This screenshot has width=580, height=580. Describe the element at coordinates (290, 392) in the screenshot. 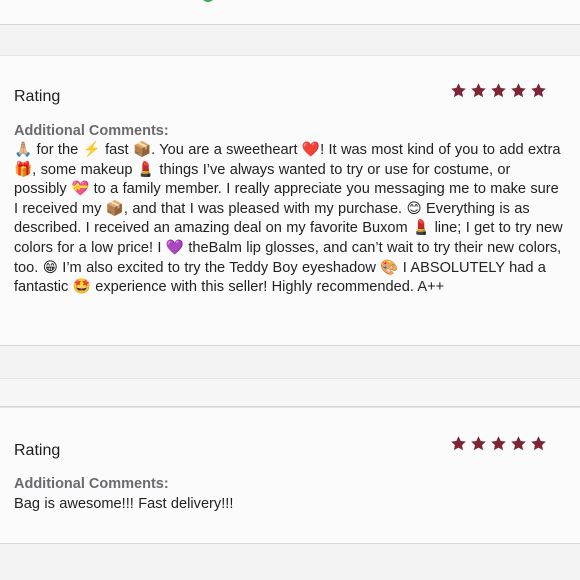

I see `section-divider` at that location.